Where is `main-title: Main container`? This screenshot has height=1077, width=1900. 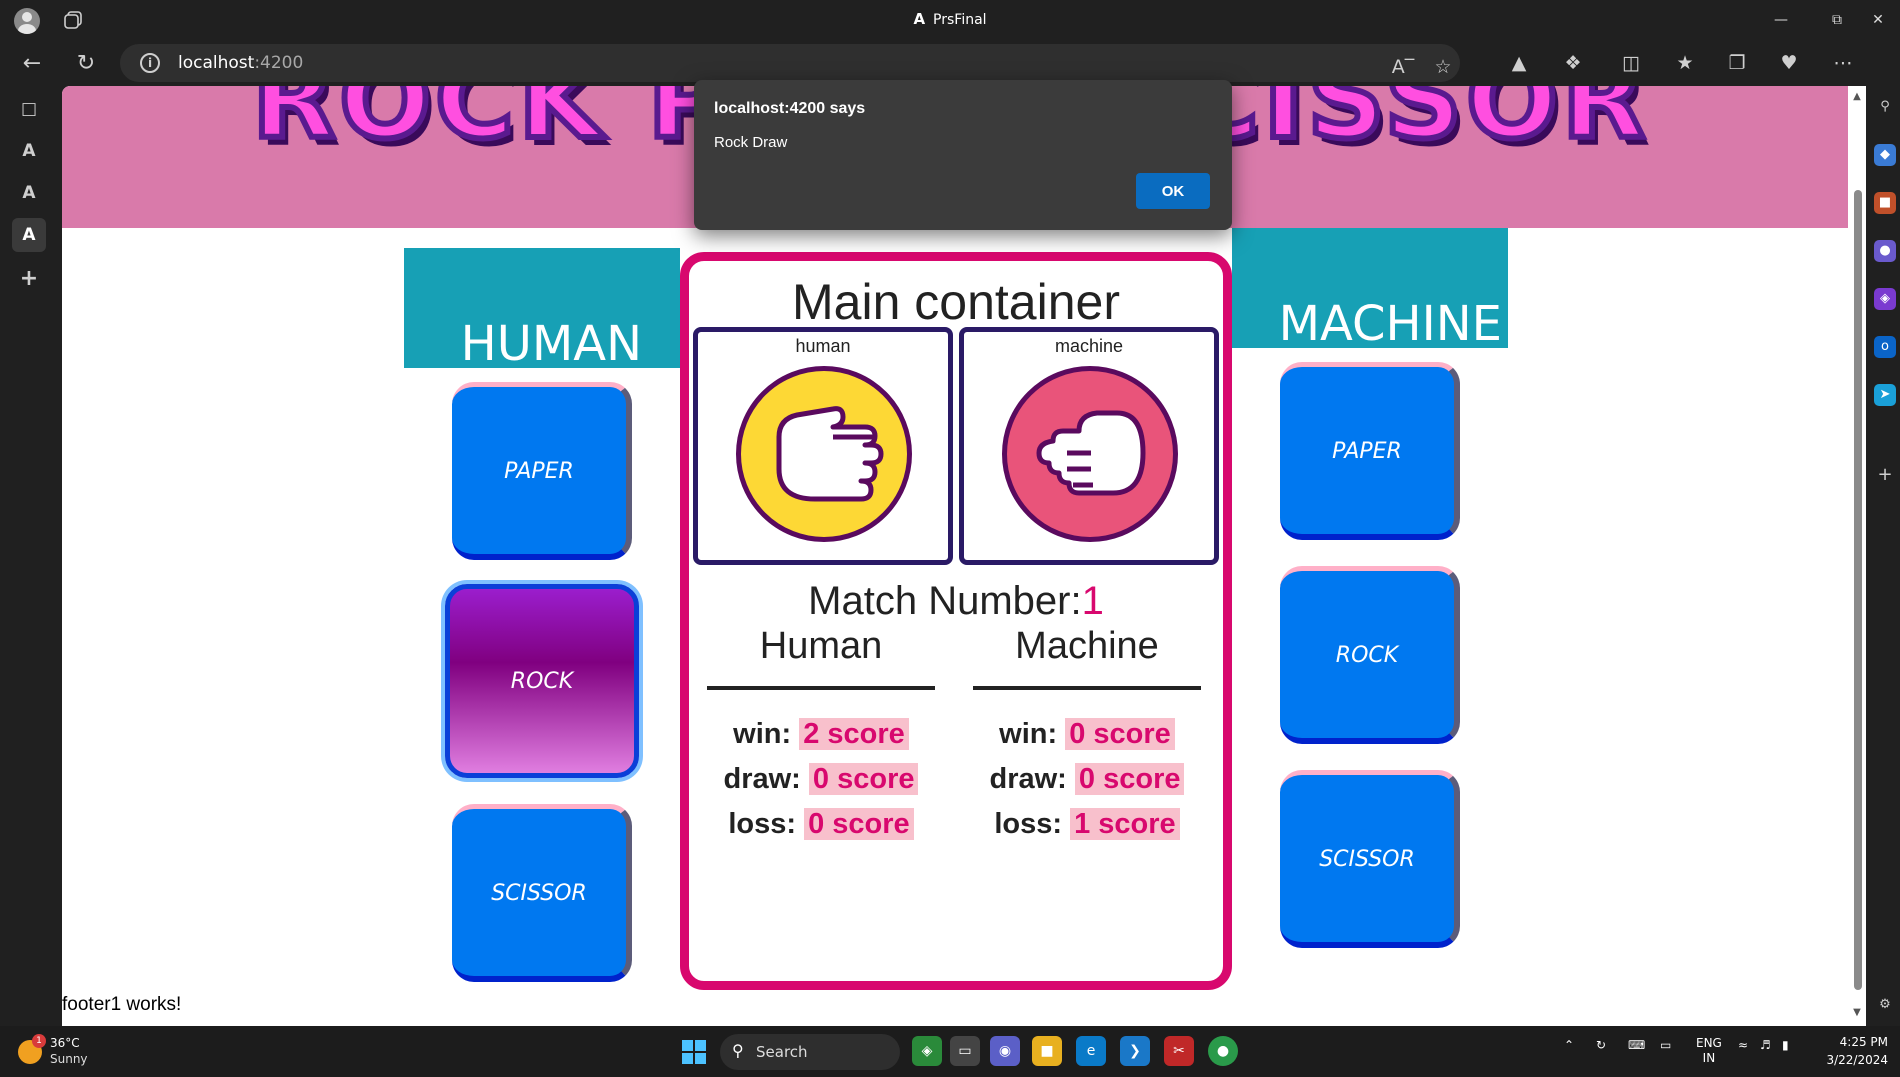 main-title: Main container is located at coordinates (956, 302).